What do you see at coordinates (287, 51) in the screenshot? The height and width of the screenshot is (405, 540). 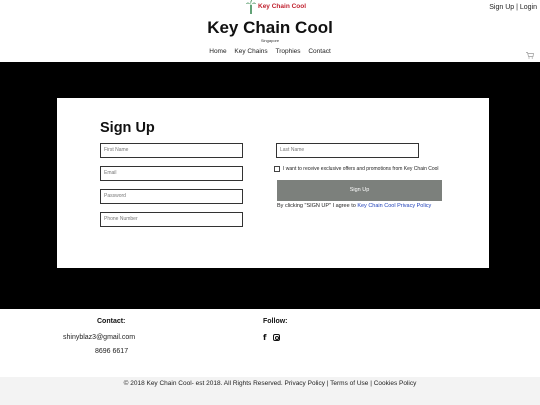 I see `nav-trophies: Trophies` at bounding box center [287, 51].